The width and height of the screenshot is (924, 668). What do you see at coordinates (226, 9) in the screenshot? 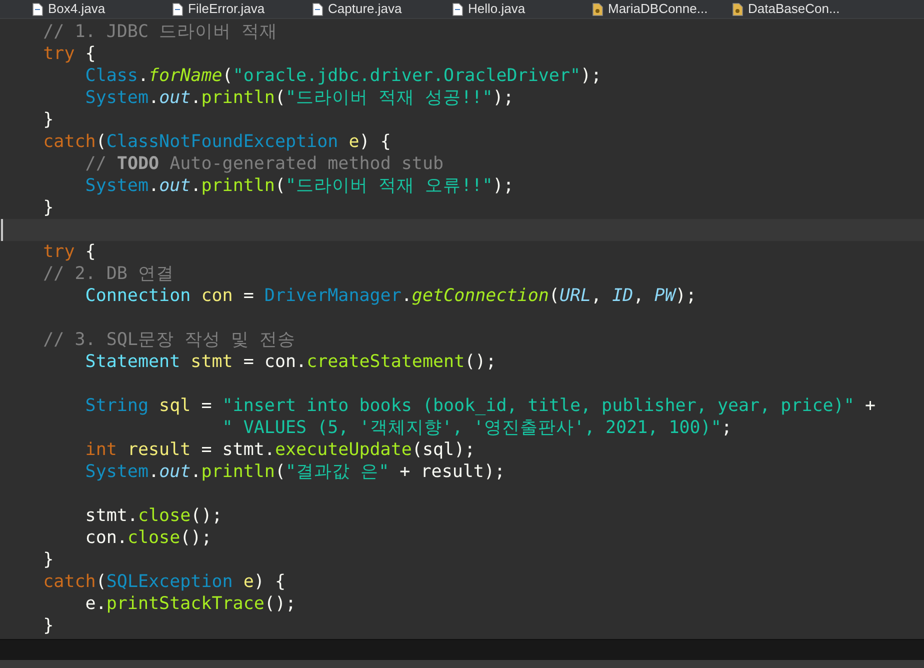
I see `editor-tab: FileError.java` at bounding box center [226, 9].